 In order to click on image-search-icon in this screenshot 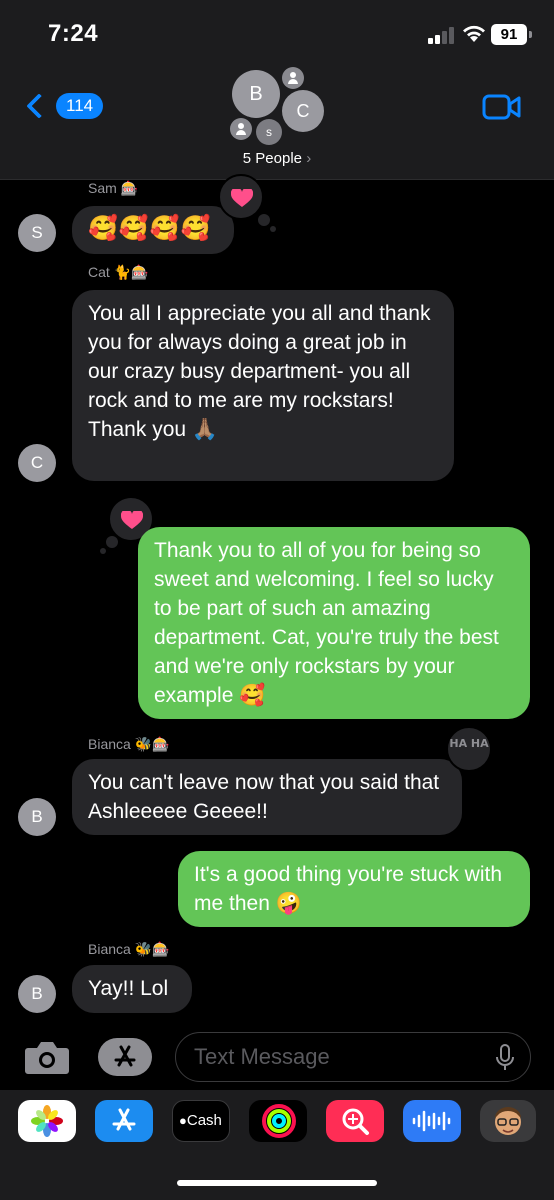, I will do `click(355, 1121)`.